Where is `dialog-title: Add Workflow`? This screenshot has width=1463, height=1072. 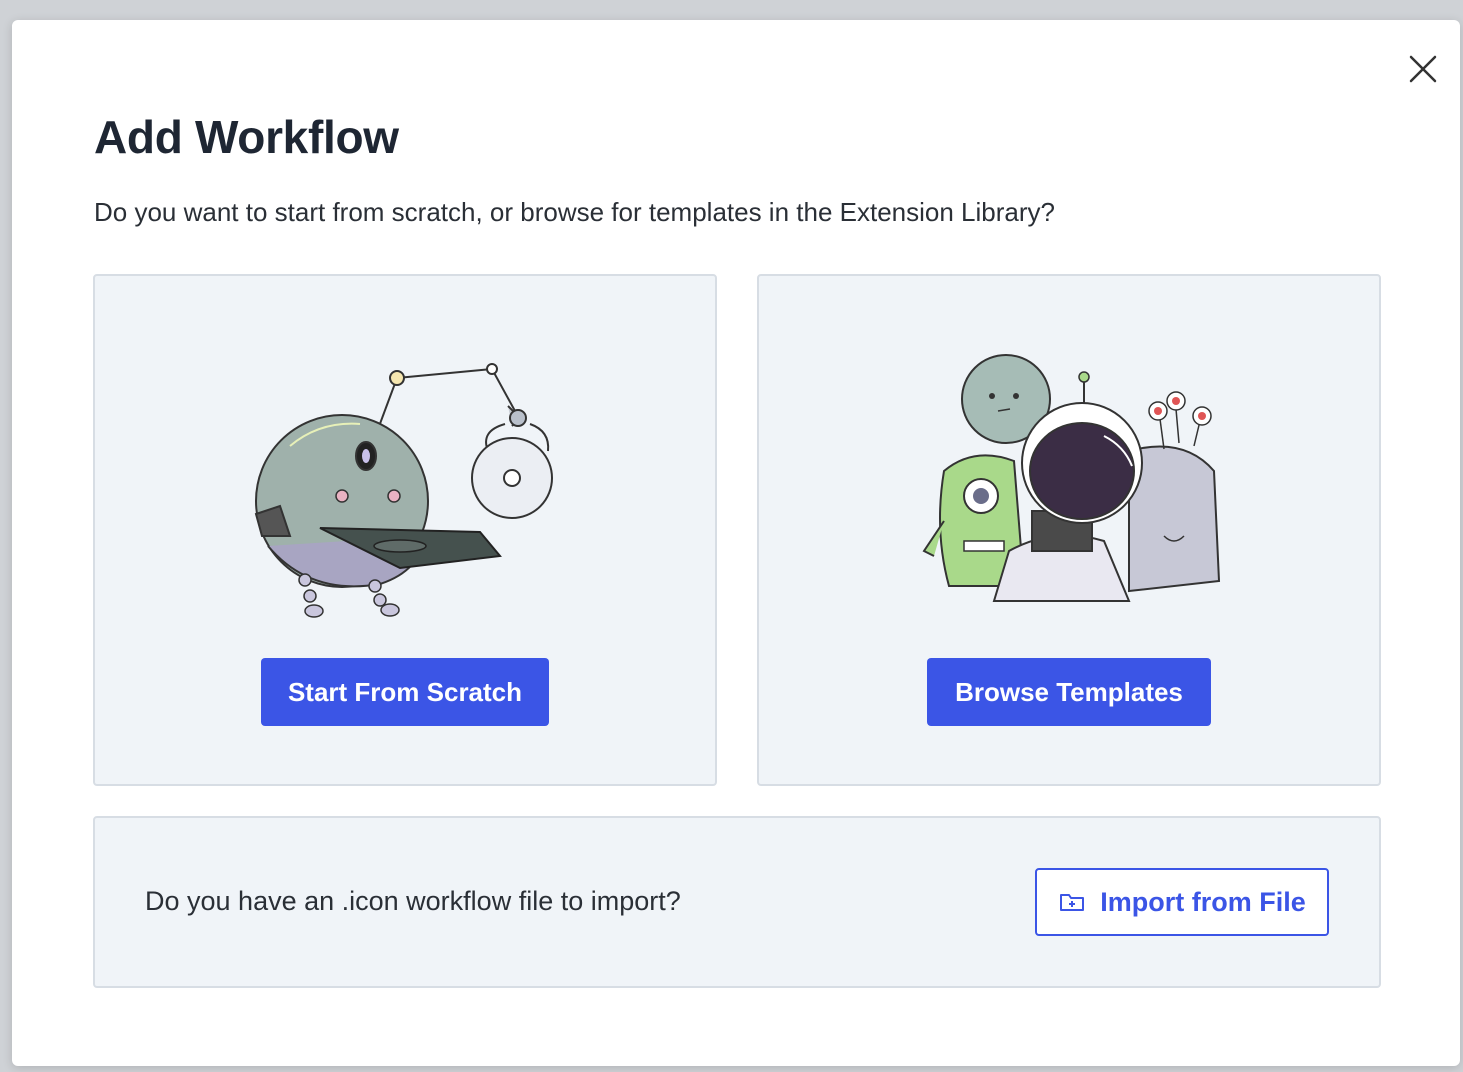 dialog-title: Add Workflow is located at coordinates (246, 137).